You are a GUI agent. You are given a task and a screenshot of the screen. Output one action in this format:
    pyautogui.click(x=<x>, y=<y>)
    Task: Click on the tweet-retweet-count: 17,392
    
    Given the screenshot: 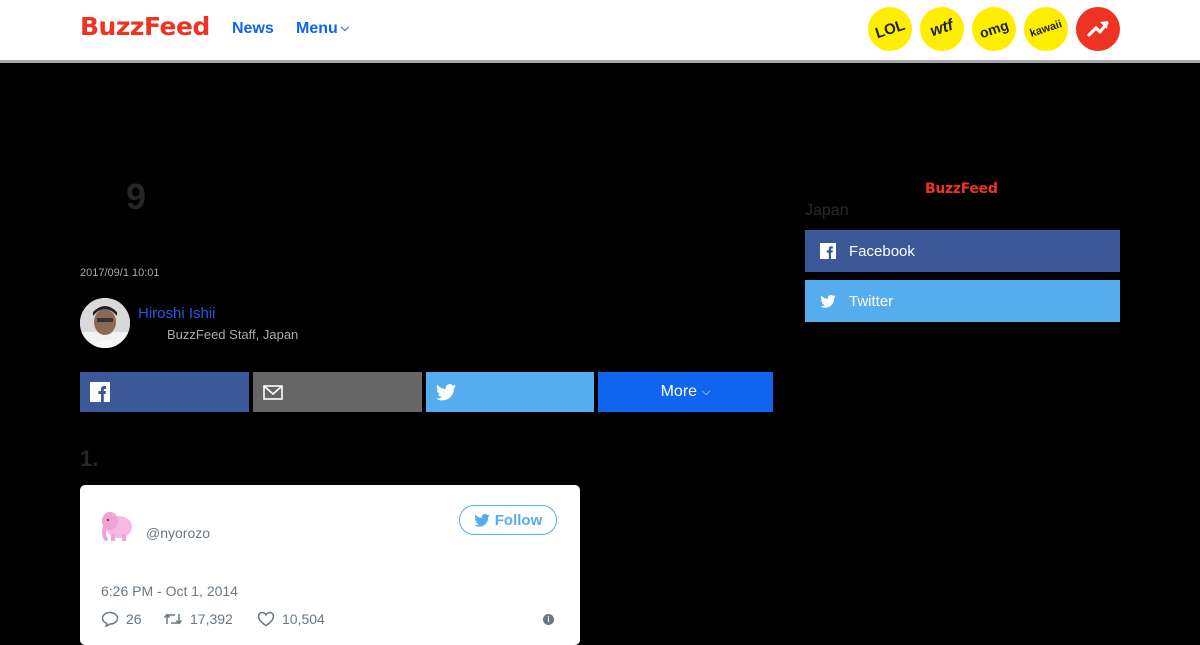 What is the action you would take?
    pyautogui.click(x=211, y=619)
    